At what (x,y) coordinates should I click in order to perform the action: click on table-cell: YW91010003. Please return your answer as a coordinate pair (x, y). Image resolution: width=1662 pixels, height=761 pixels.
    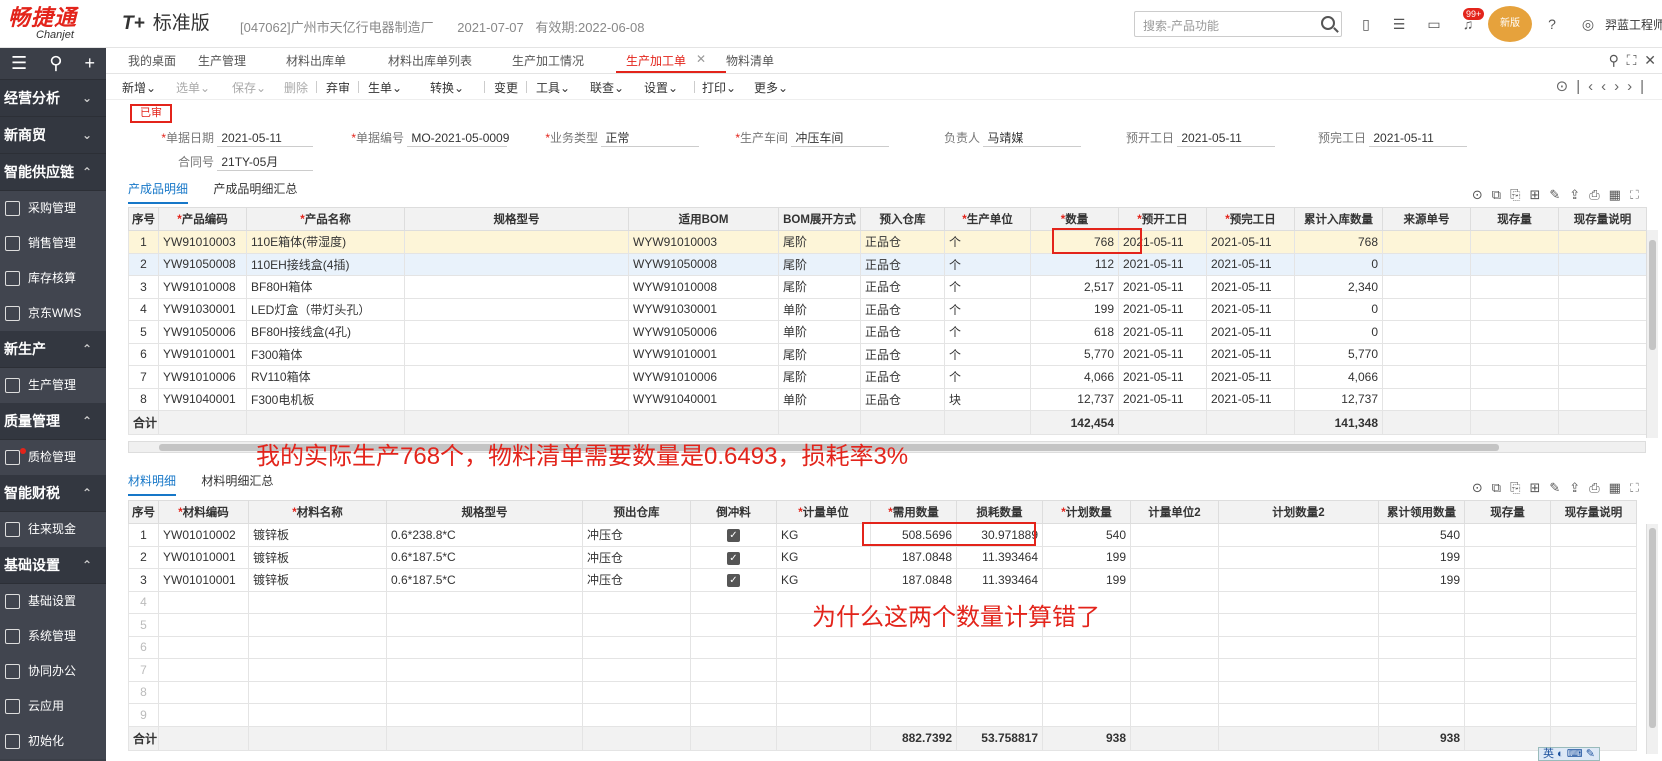
    Looking at the image, I should click on (202, 242).